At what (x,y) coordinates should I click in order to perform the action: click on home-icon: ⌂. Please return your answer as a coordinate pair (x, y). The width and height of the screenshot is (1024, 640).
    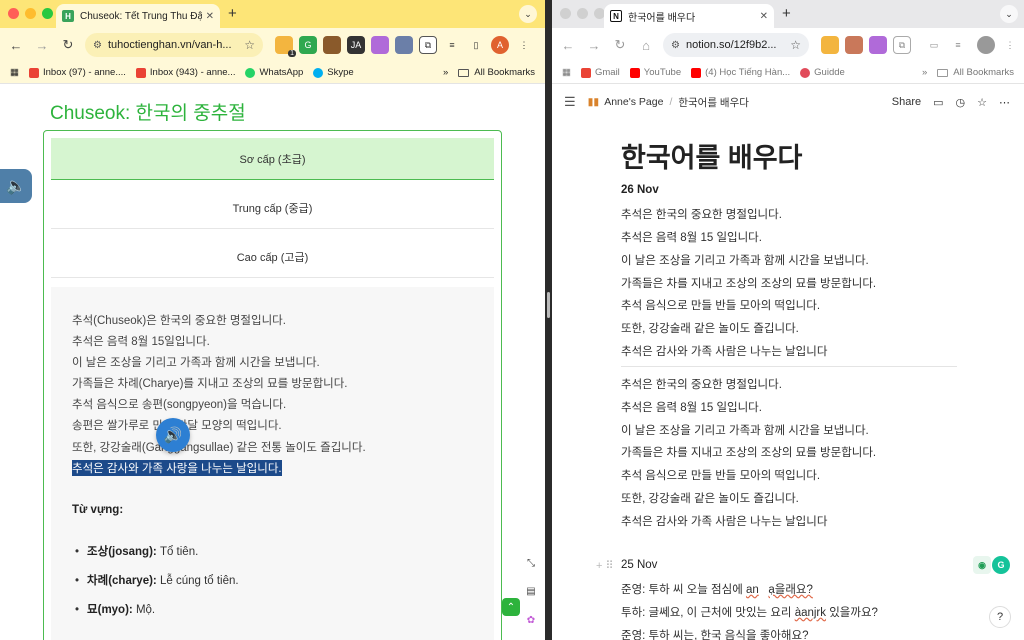
    Looking at the image, I should click on (646, 45).